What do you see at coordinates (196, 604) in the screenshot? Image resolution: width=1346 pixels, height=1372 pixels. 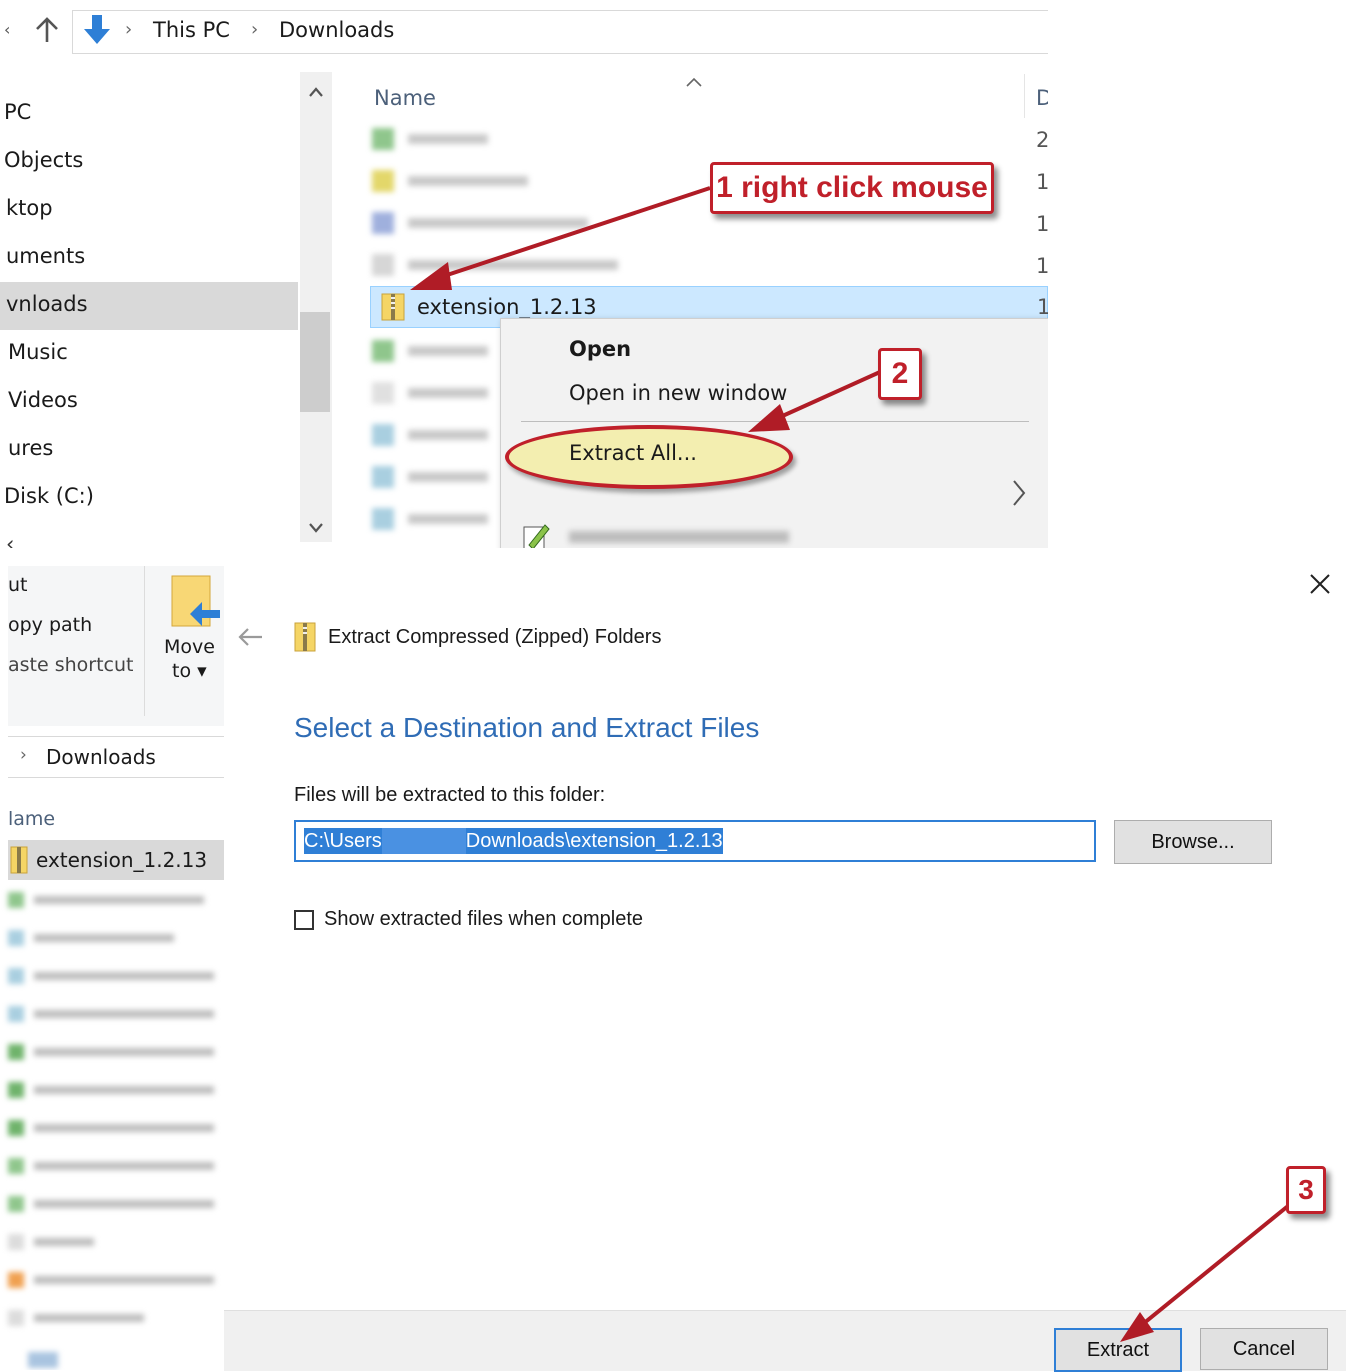 I see `move-to-icon` at bounding box center [196, 604].